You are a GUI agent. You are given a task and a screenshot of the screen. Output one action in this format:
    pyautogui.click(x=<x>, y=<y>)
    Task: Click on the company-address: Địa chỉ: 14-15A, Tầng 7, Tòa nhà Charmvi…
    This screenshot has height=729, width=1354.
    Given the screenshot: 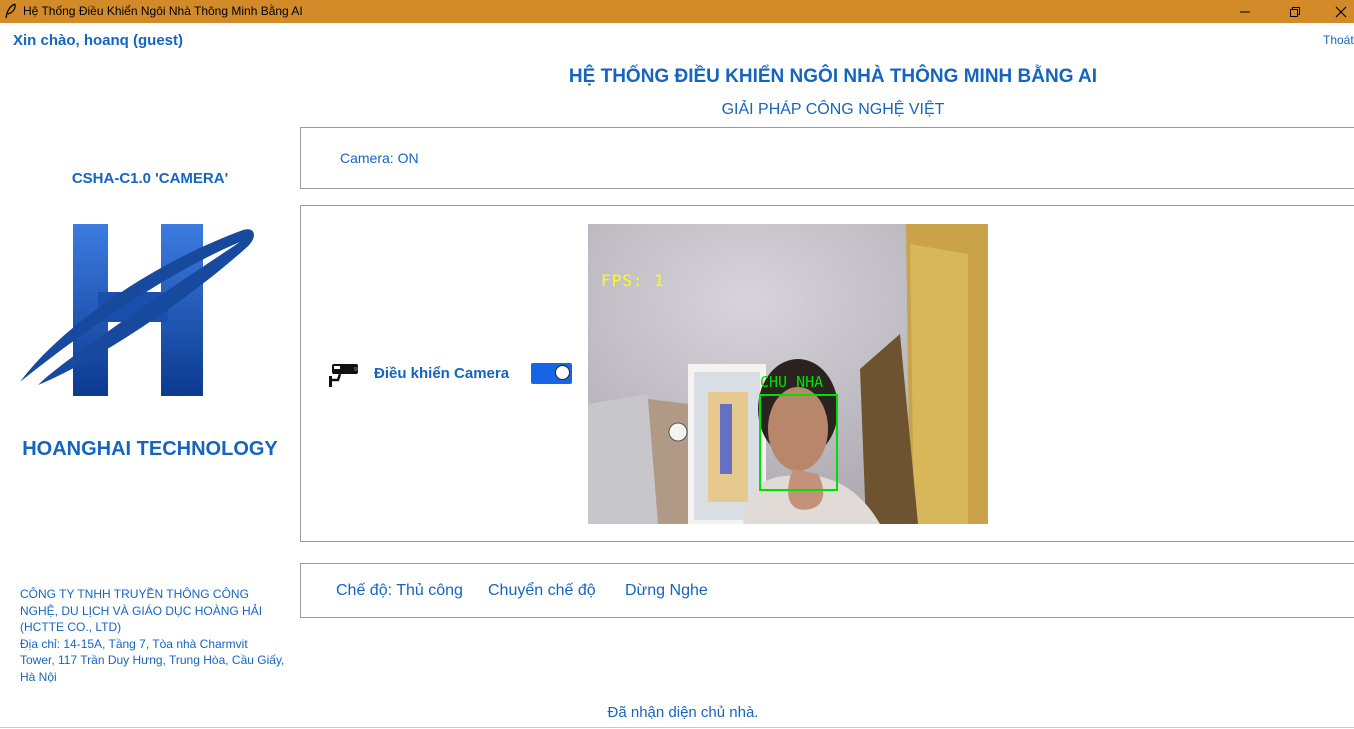 What is the action you would take?
    pyautogui.click(x=152, y=660)
    